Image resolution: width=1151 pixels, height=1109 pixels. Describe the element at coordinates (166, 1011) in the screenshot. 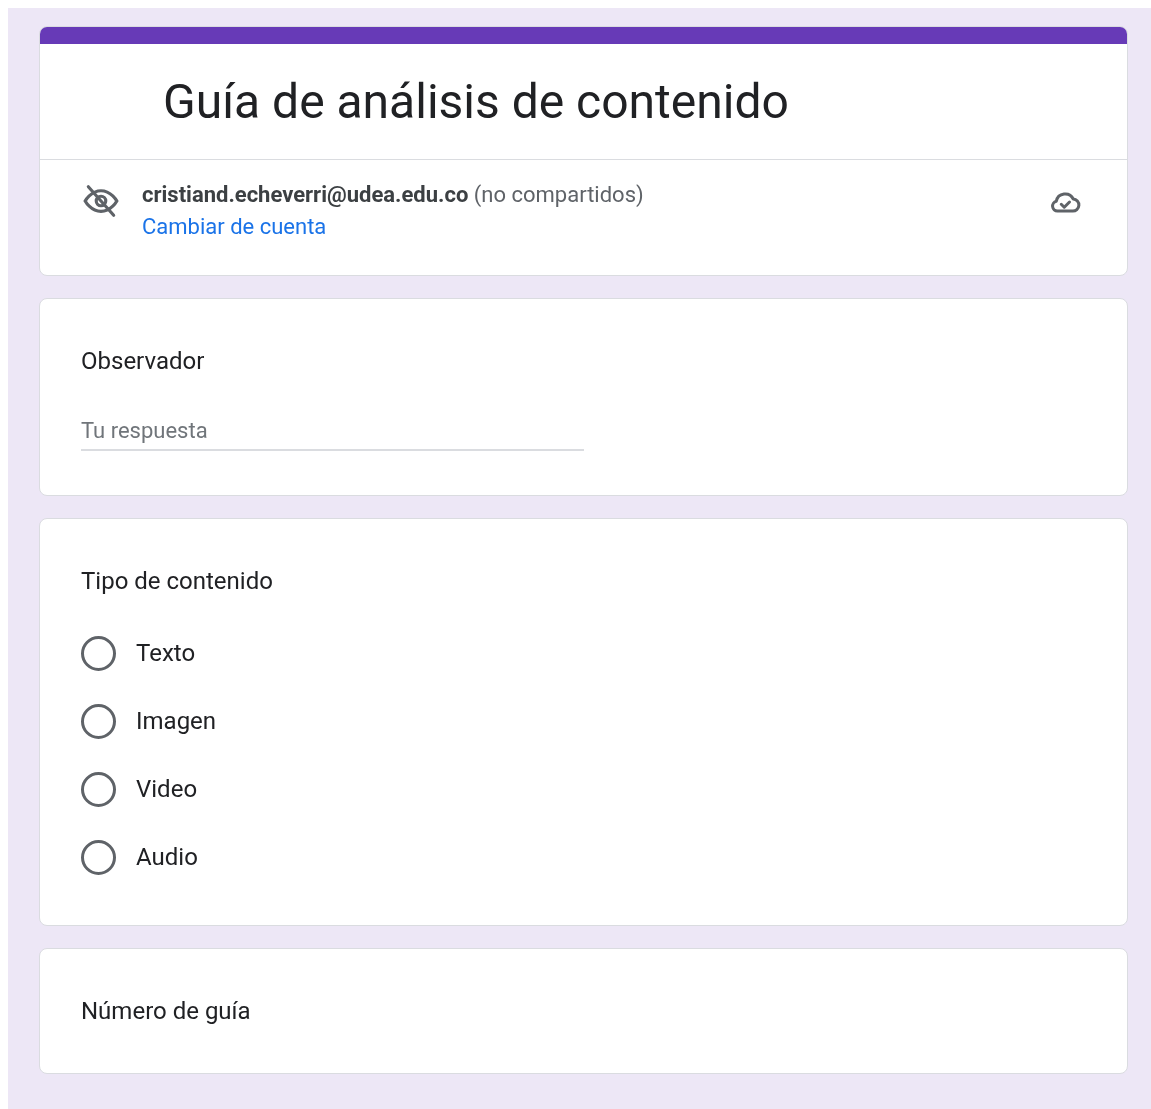

I see `question-title: Número de guía` at that location.